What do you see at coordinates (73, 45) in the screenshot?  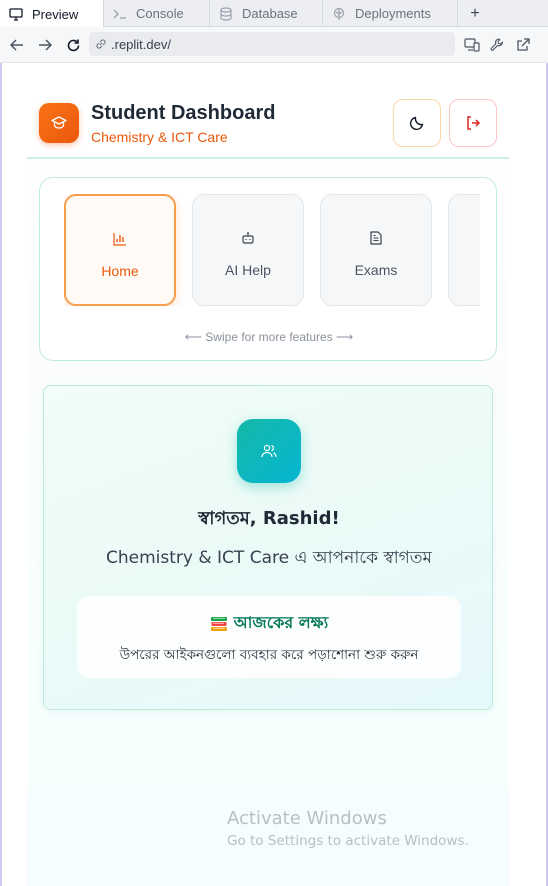 I see `reload-icon` at bounding box center [73, 45].